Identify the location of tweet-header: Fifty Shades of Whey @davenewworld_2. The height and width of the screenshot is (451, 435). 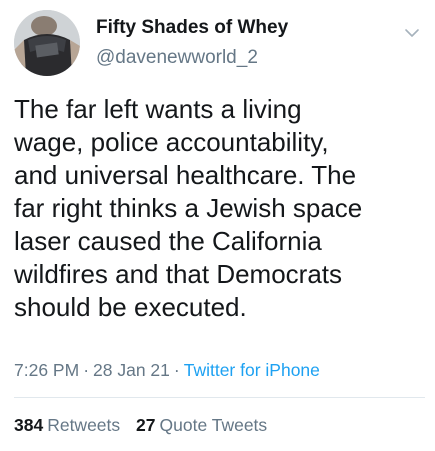
(219, 43).